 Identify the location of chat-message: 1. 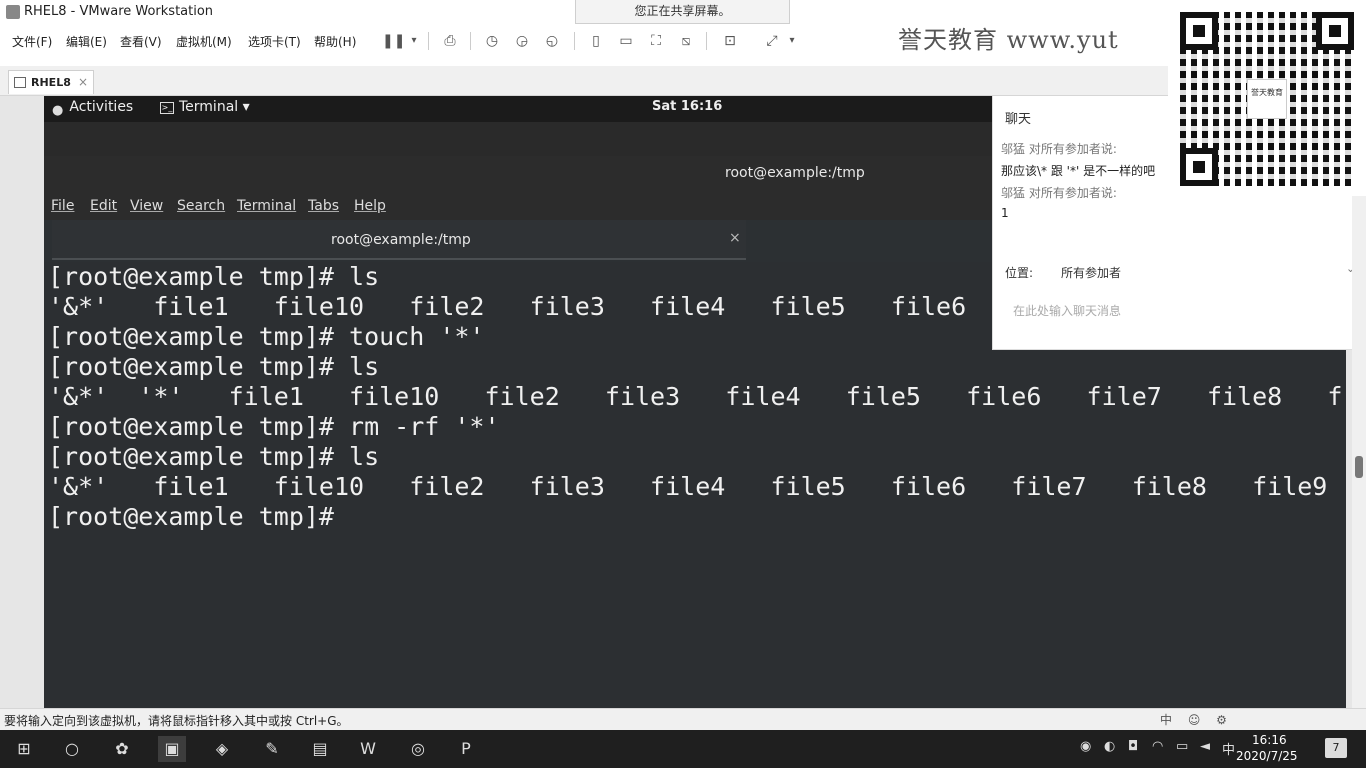
(1005, 213).